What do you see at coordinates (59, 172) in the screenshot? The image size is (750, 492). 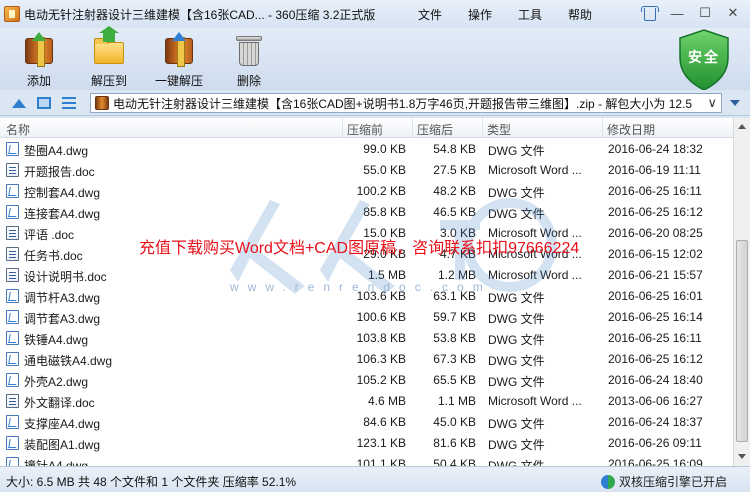 I see `file-name: 开题报告.doc` at bounding box center [59, 172].